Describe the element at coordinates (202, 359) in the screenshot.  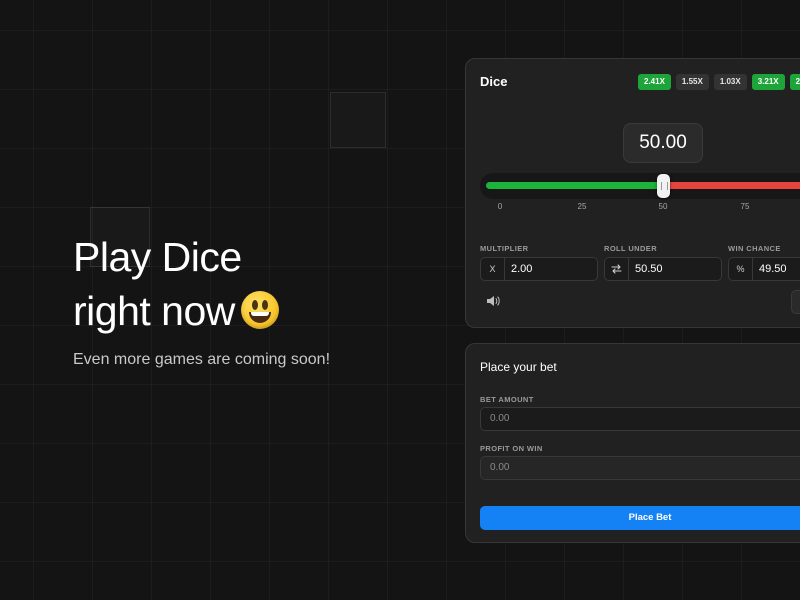
I see `hero-subtitle: Even more games are coming soon!` at that location.